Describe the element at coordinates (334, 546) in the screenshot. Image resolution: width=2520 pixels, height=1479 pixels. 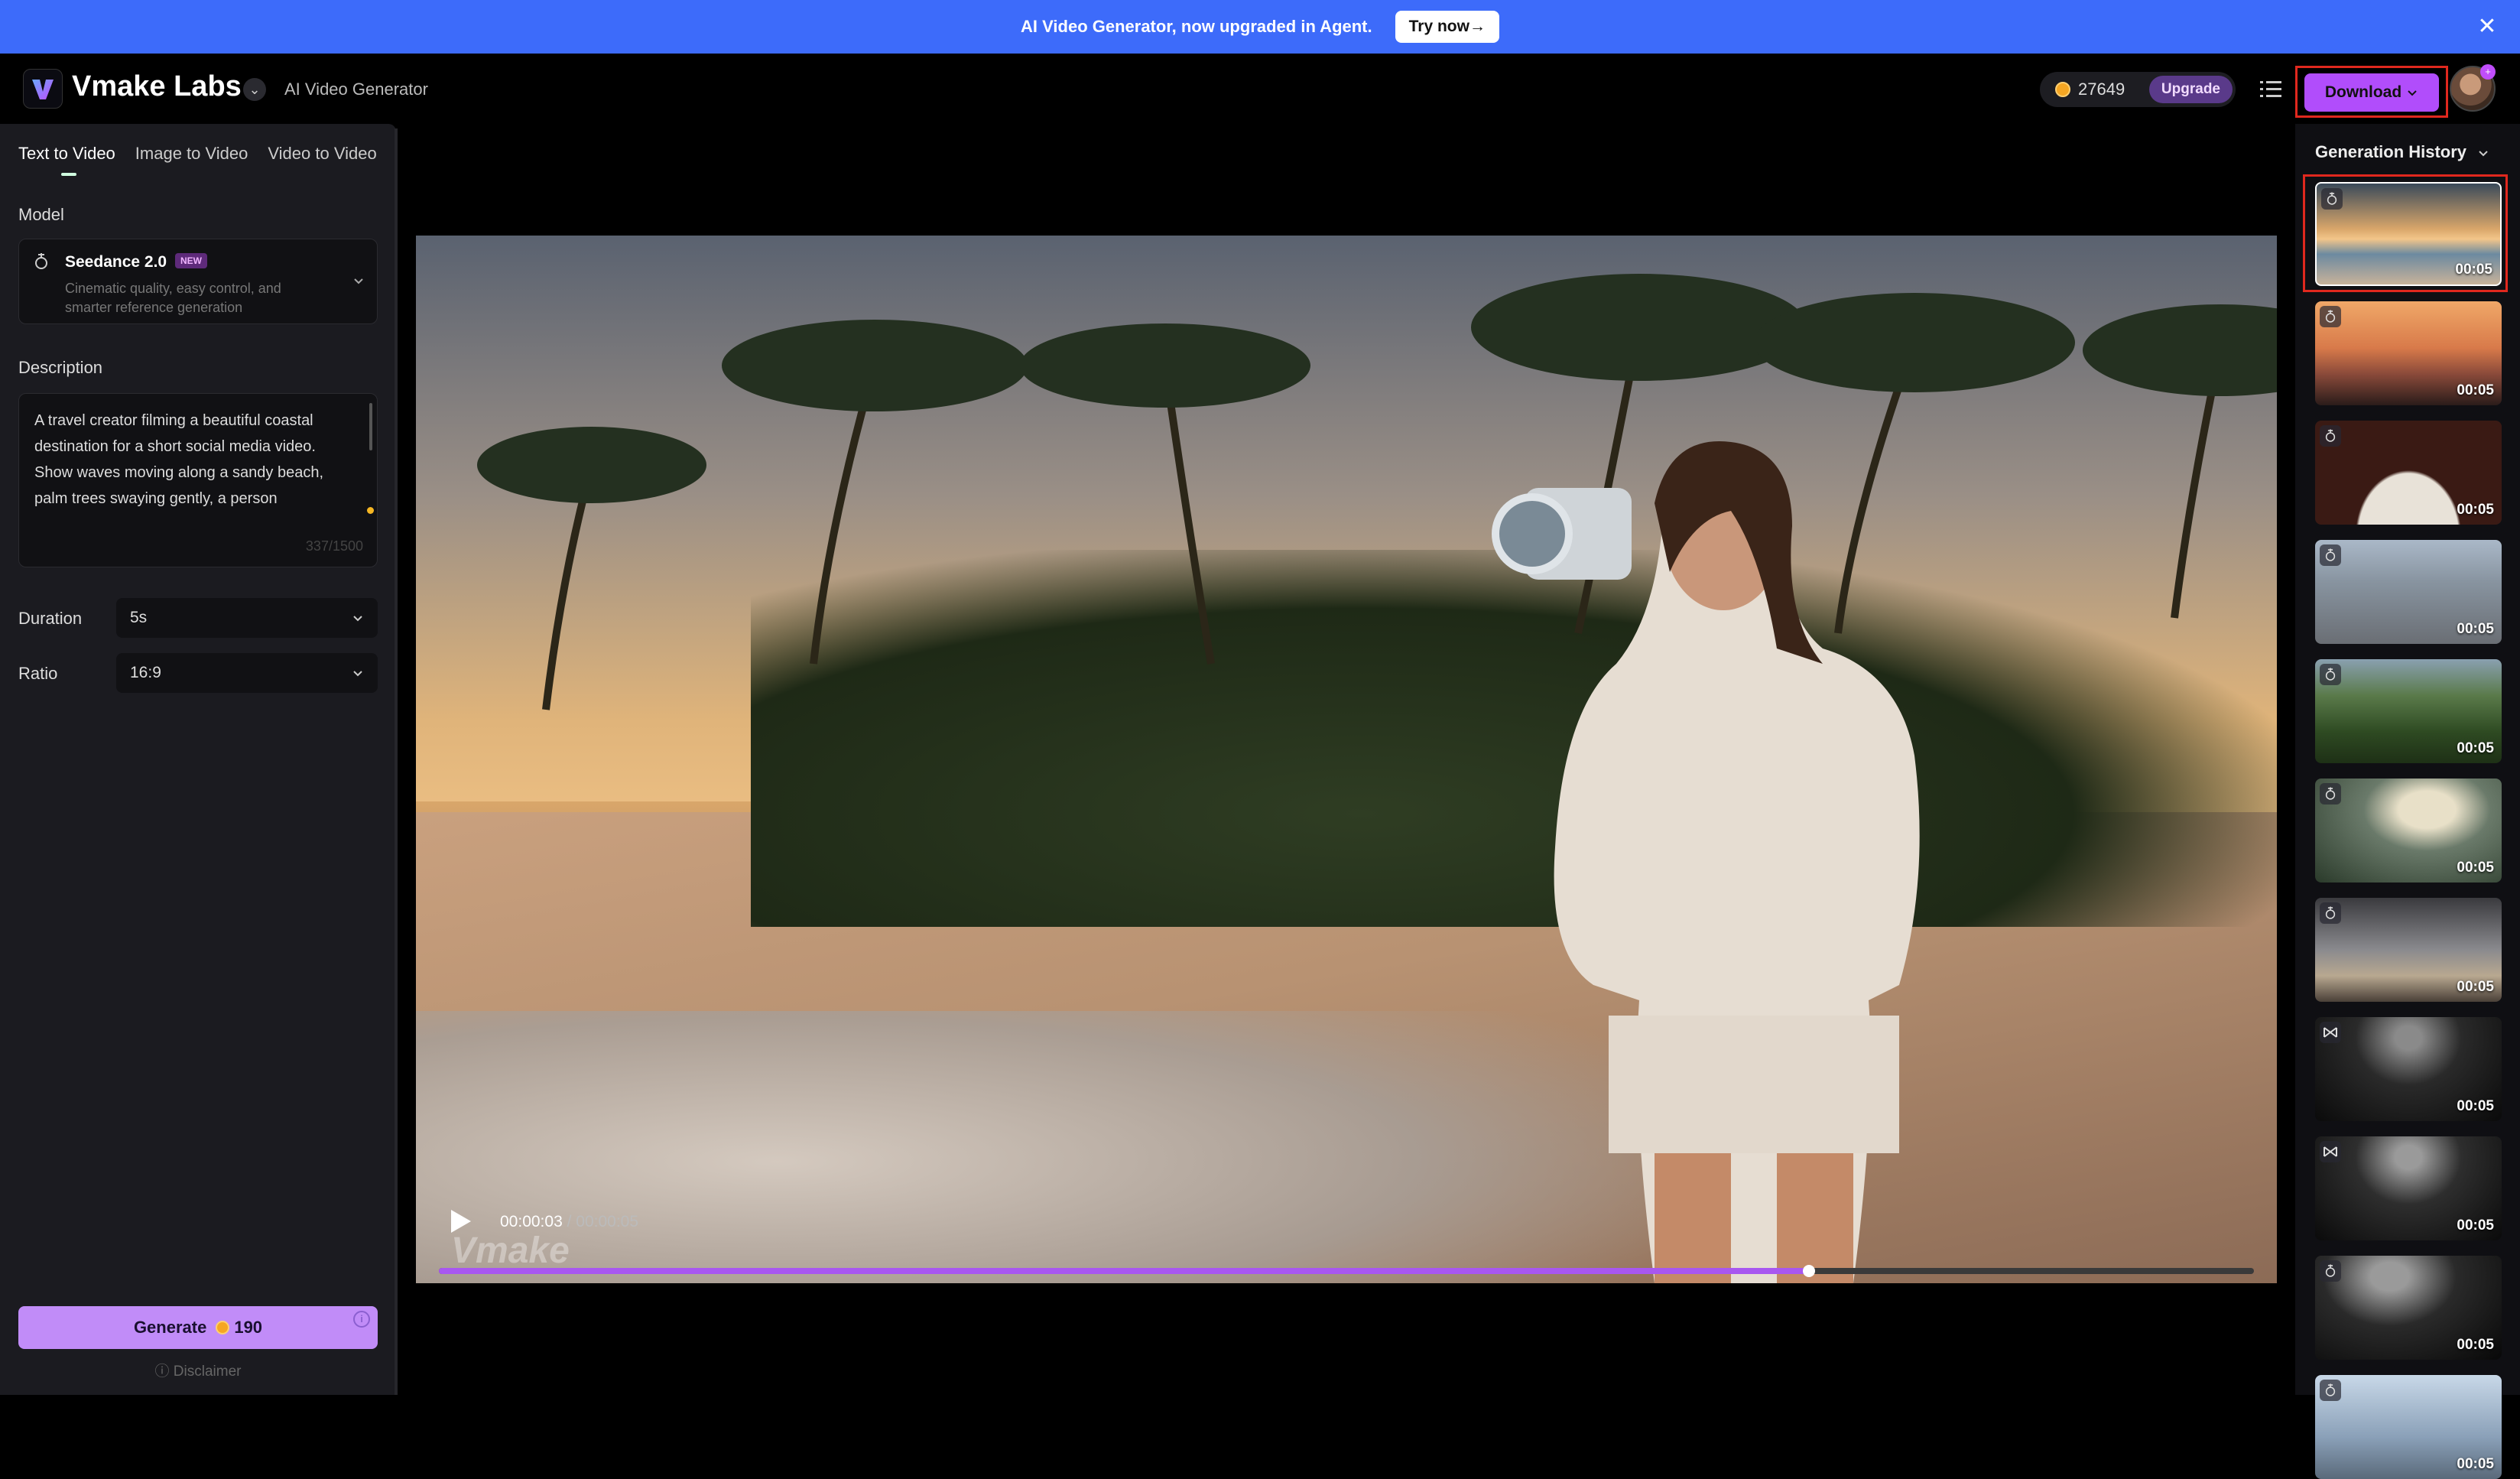
I see `char-count: 337/1500` at that location.